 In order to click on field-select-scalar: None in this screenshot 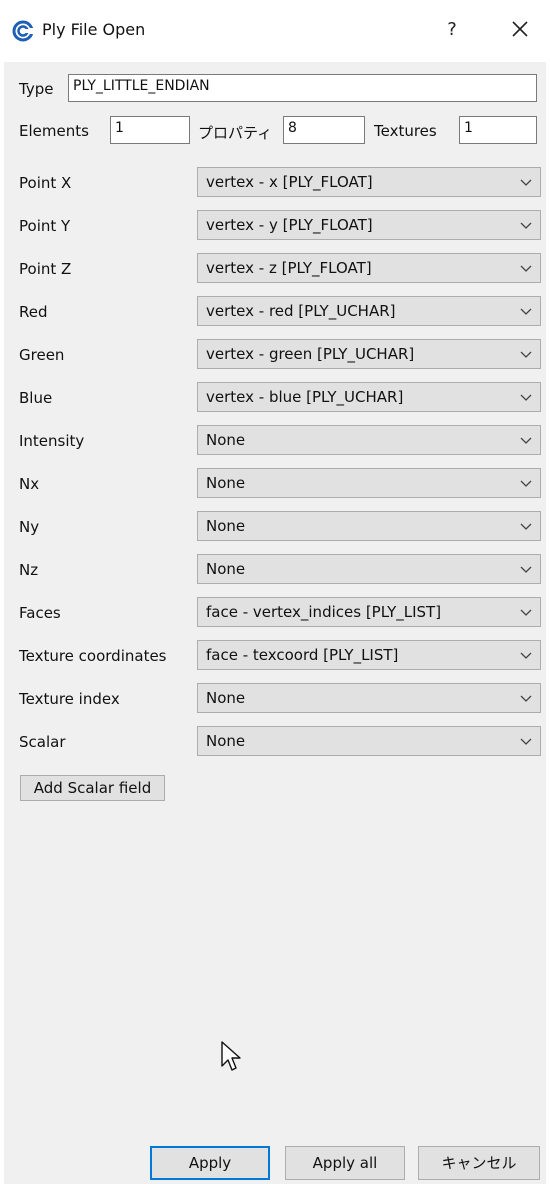, I will do `click(369, 741)`.